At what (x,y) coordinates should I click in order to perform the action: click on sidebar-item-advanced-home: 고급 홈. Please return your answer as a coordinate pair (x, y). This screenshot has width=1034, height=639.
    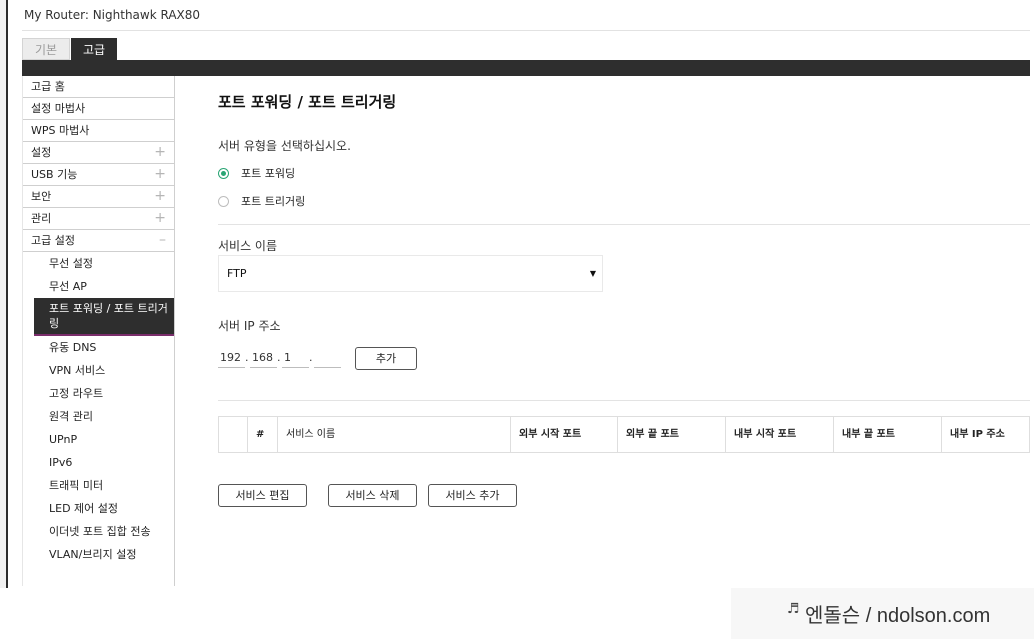
    Looking at the image, I should click on (98, 87).